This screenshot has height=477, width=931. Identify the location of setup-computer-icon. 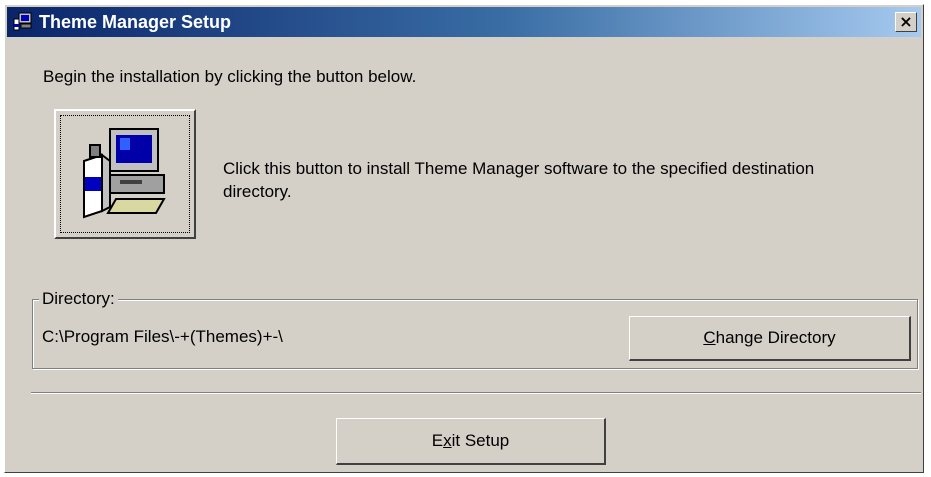
(22, 21).